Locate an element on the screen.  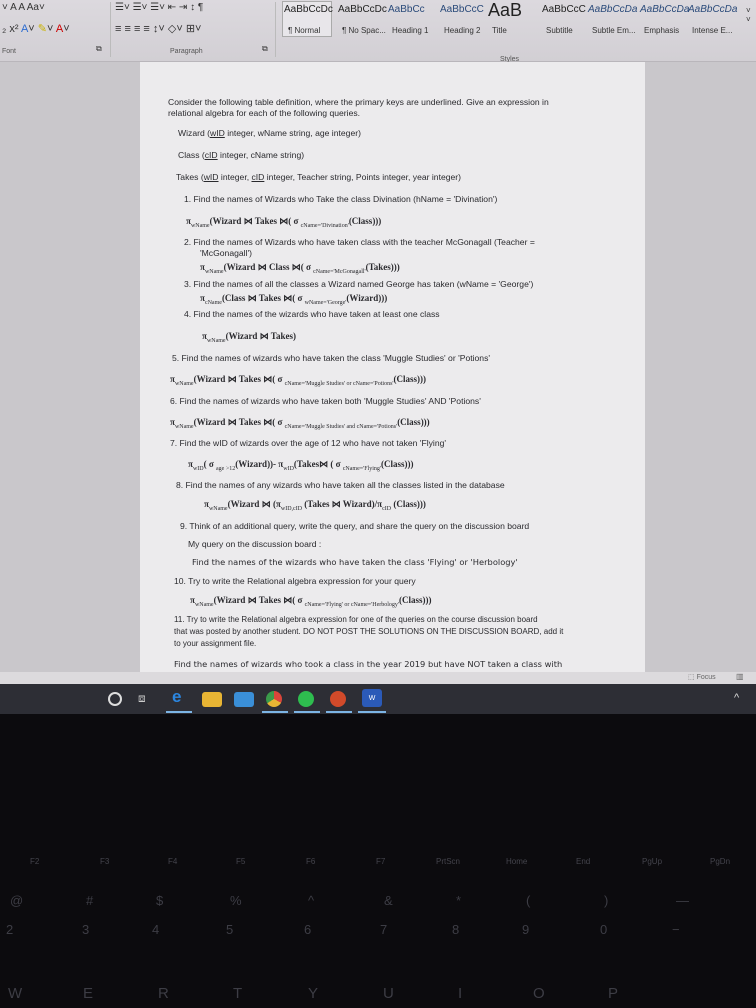
function-key: F3 is located at coordinates (104, 861).